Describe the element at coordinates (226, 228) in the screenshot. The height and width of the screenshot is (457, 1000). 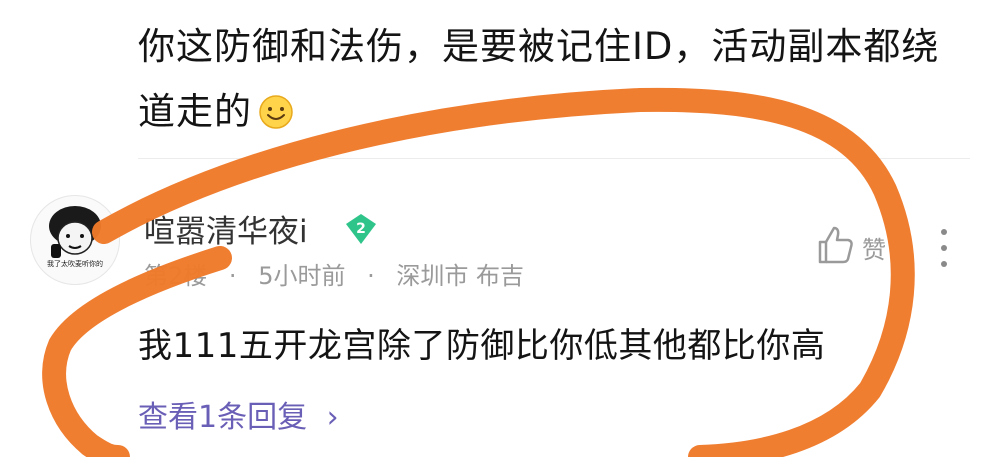
I see `username: 喧嚣清华夜i` at that location.